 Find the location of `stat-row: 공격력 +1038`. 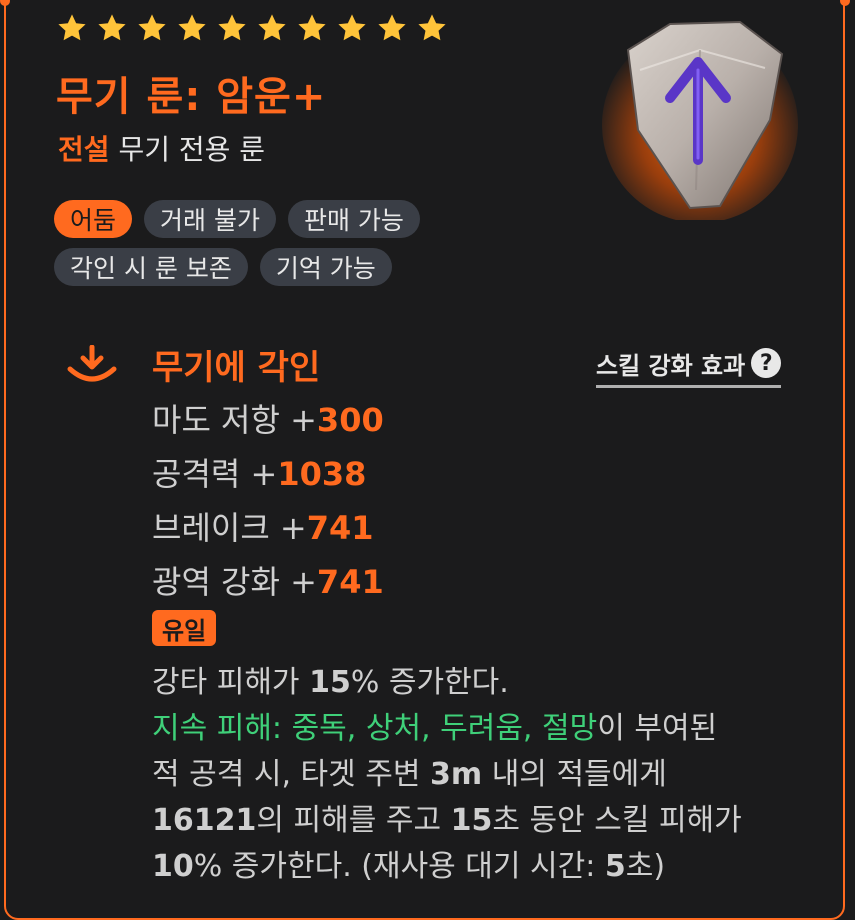

stat-row: 공격력 +1038 is located at coordinates (268, 479).